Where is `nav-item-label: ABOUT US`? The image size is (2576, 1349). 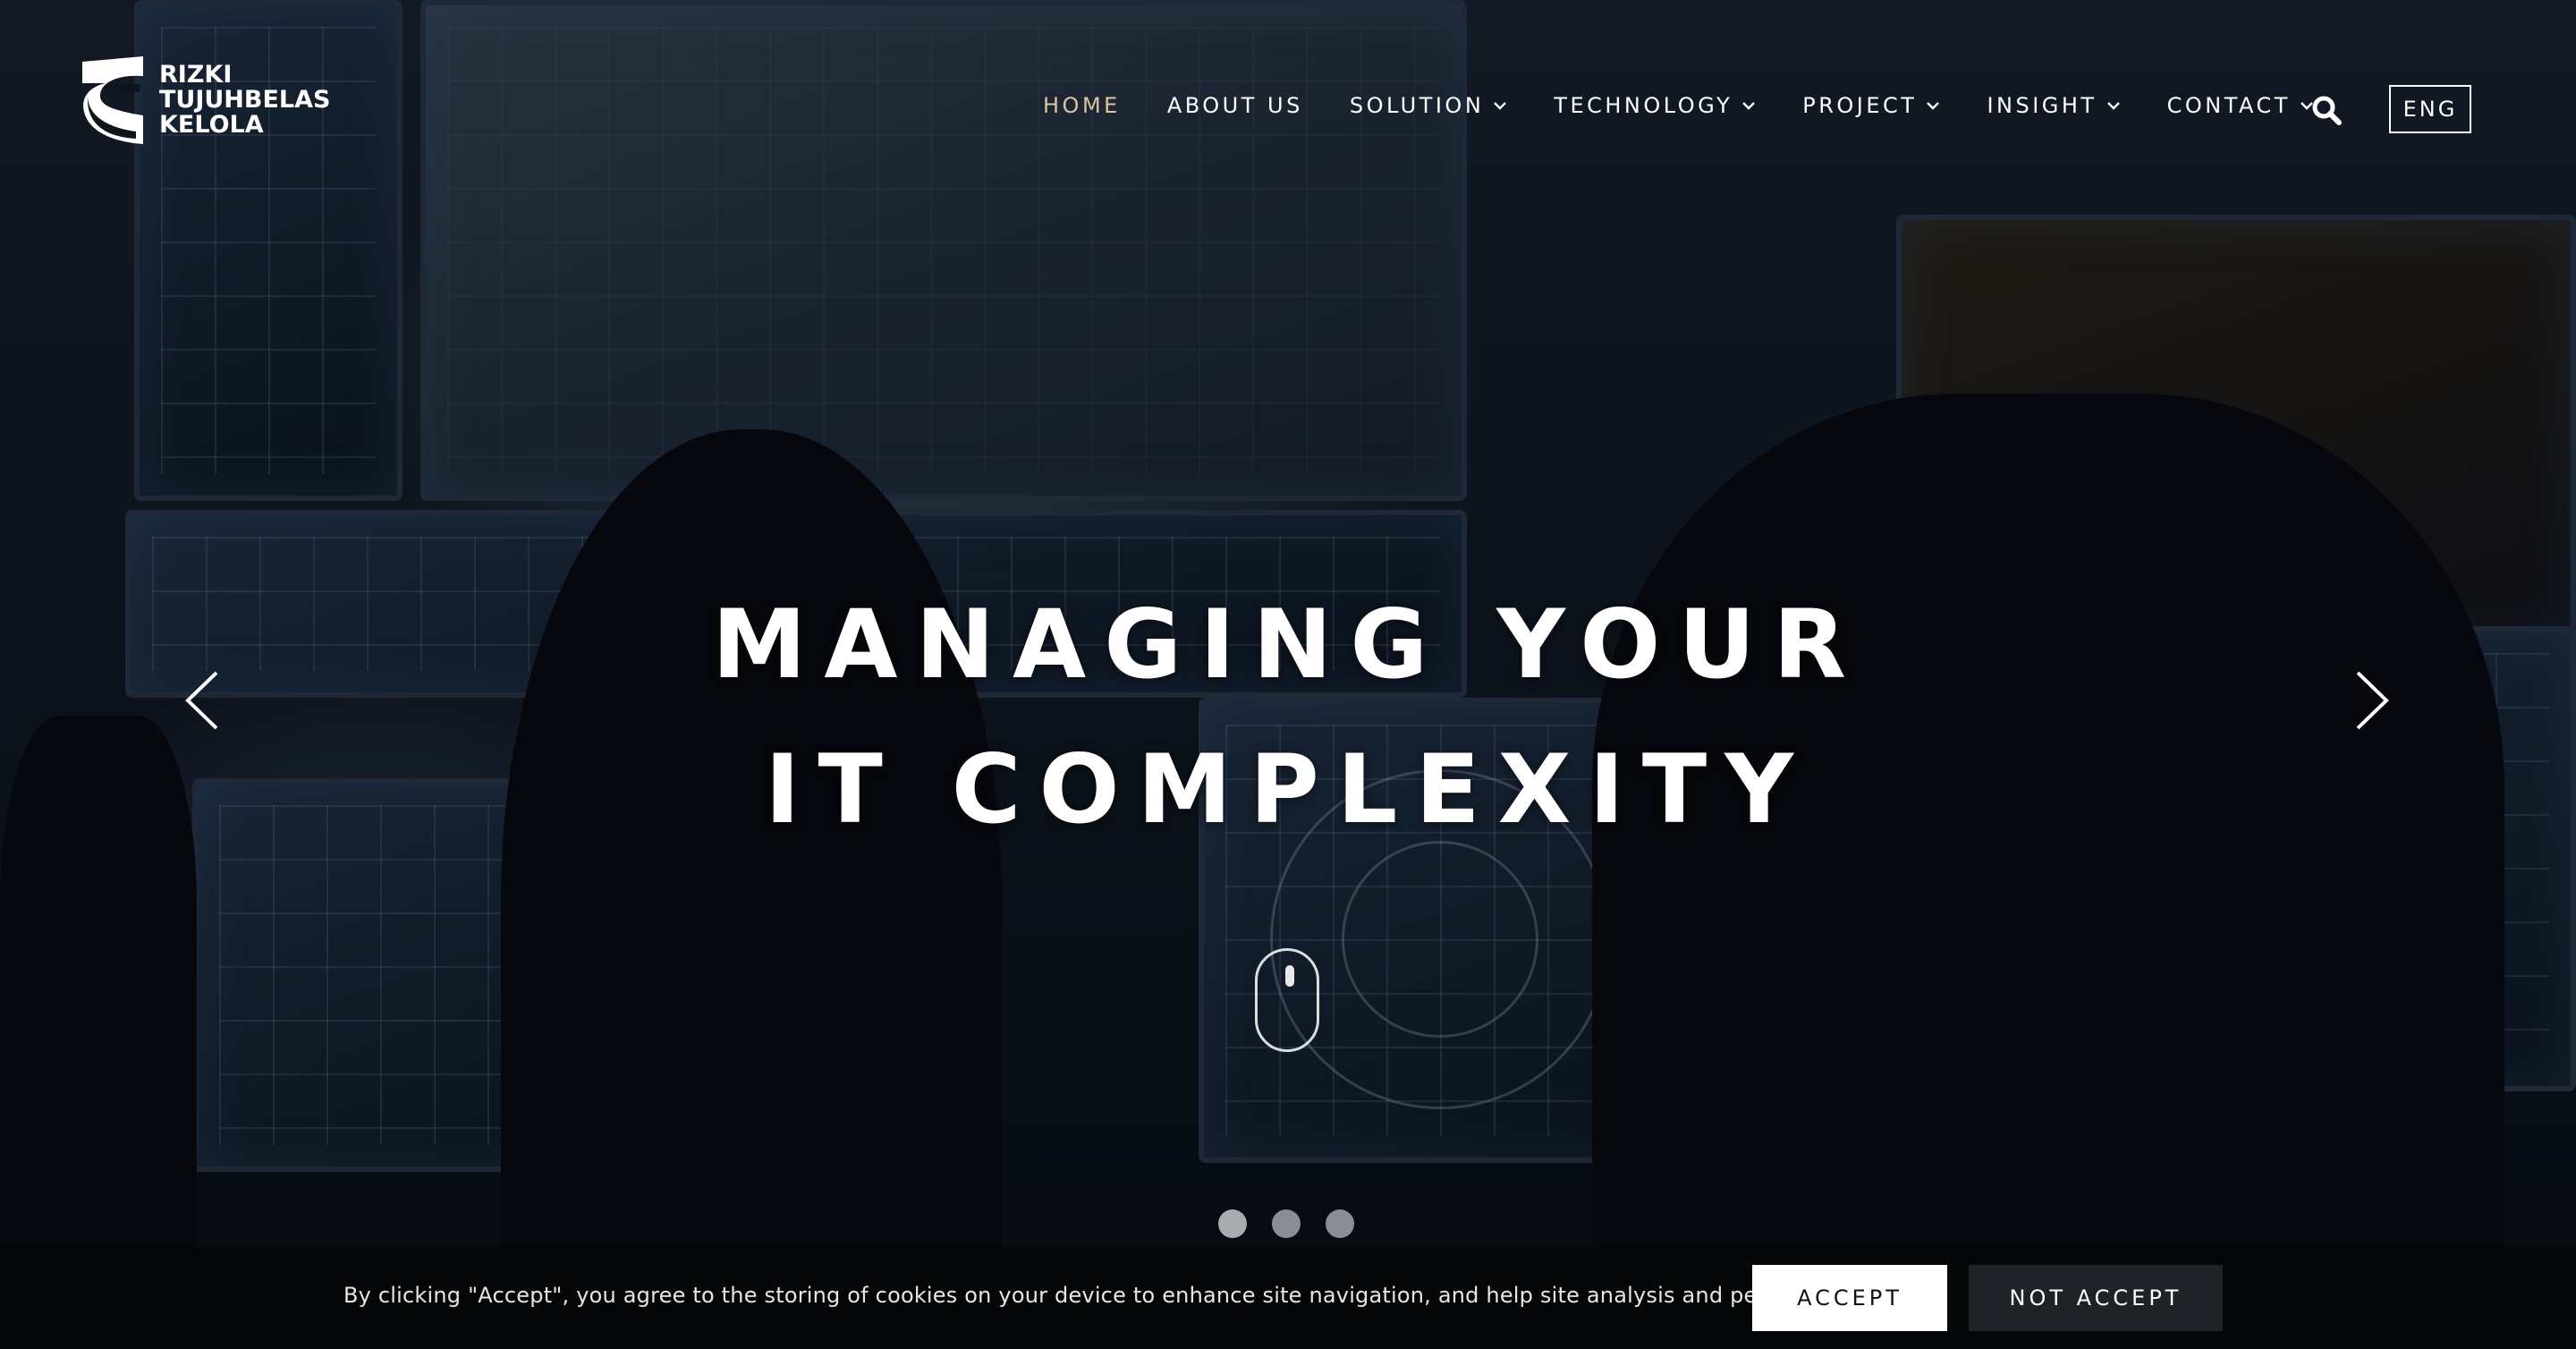 nav-item-label: ABOUT US is located at coordinates (1234, 105).